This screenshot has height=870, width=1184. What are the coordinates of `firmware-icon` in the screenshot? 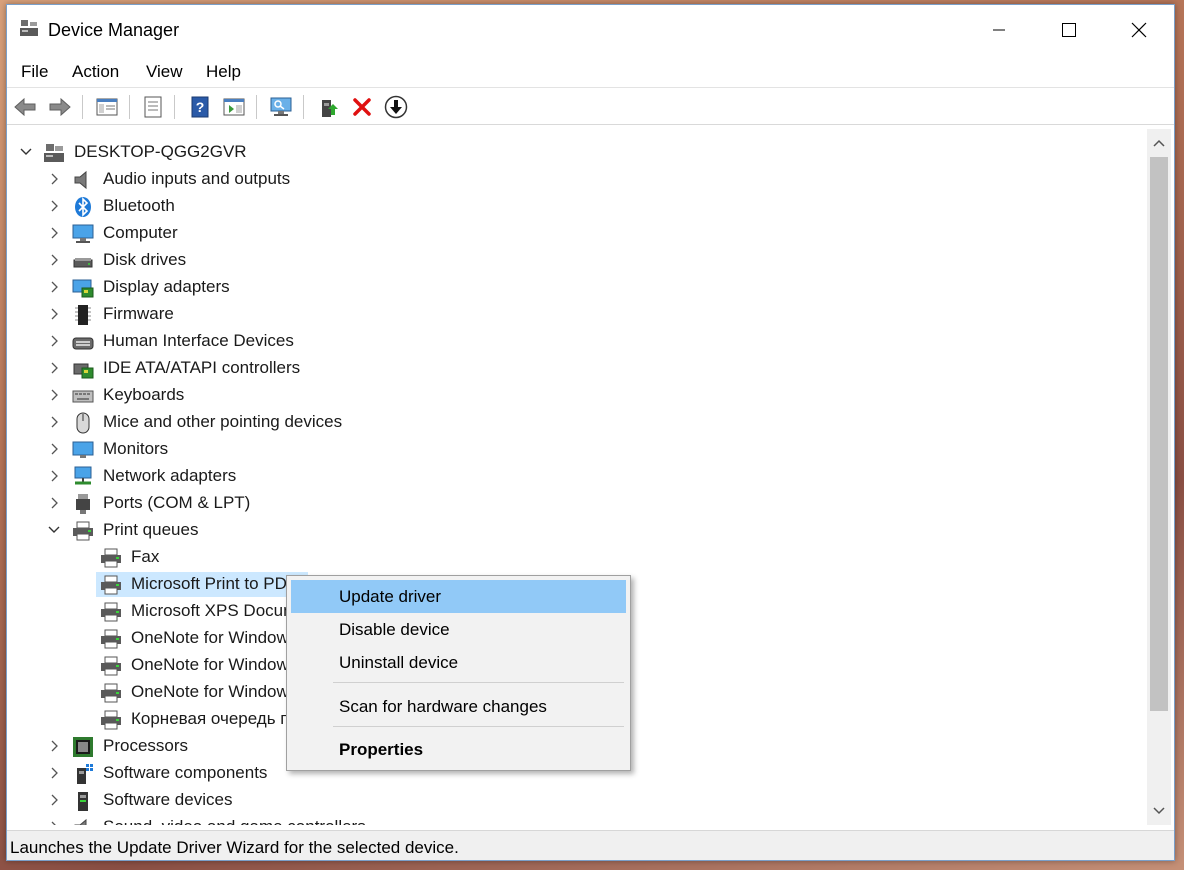 It's located at (83, 315).